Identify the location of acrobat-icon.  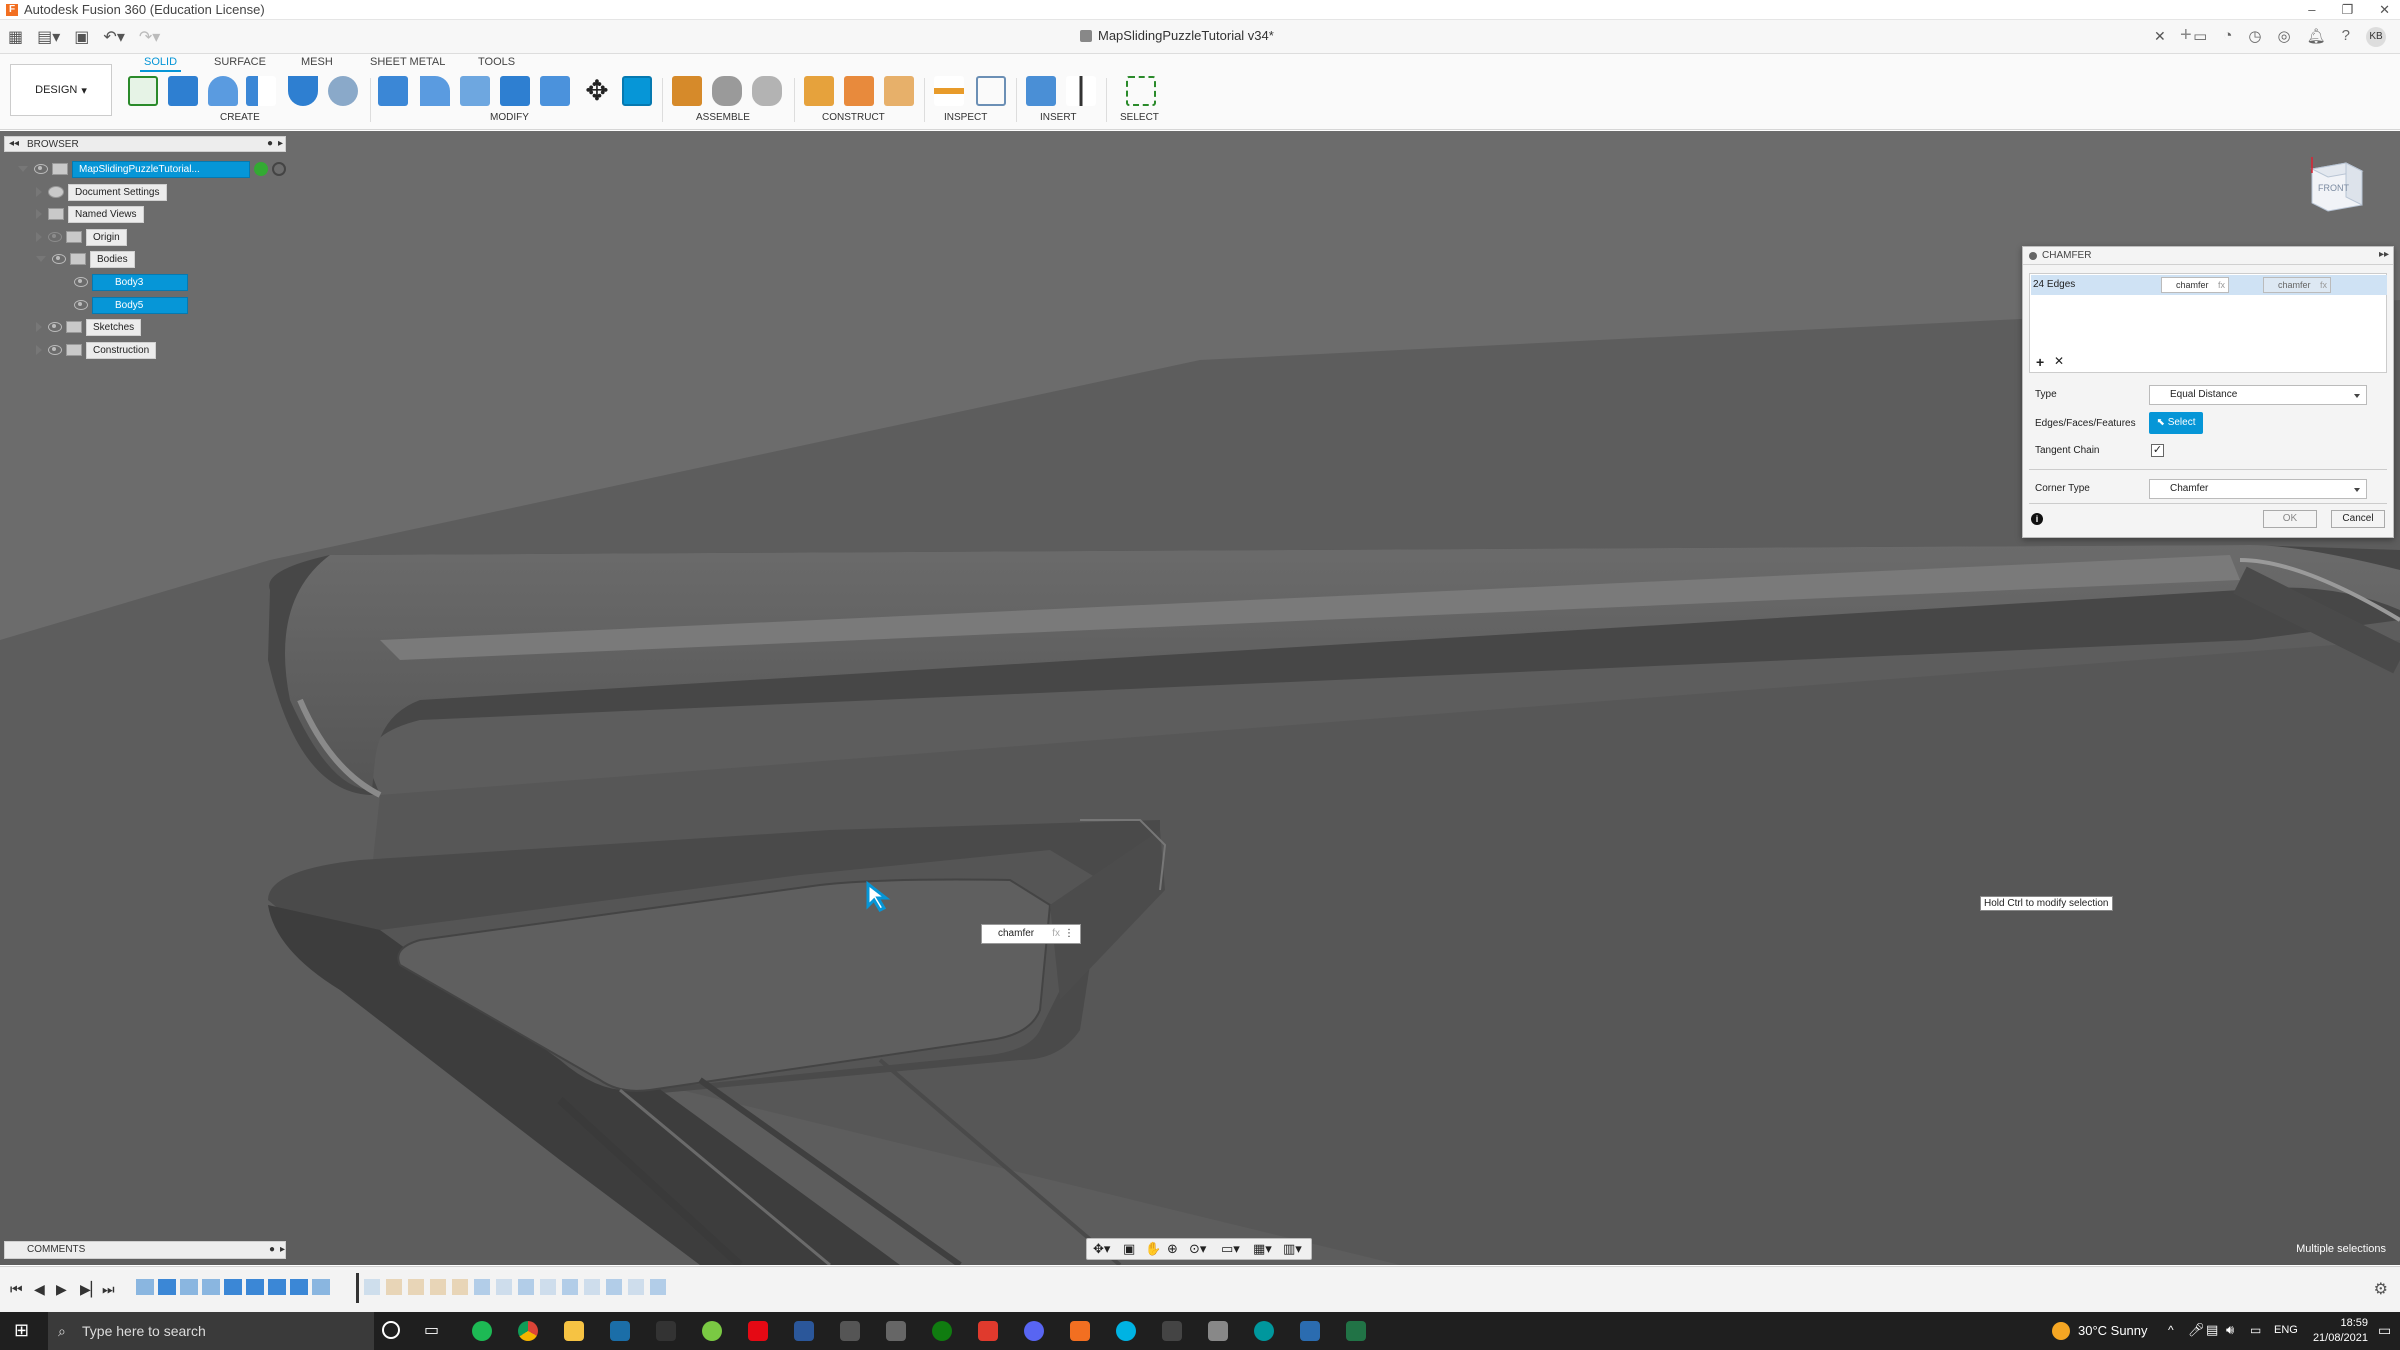
(988, 1331).